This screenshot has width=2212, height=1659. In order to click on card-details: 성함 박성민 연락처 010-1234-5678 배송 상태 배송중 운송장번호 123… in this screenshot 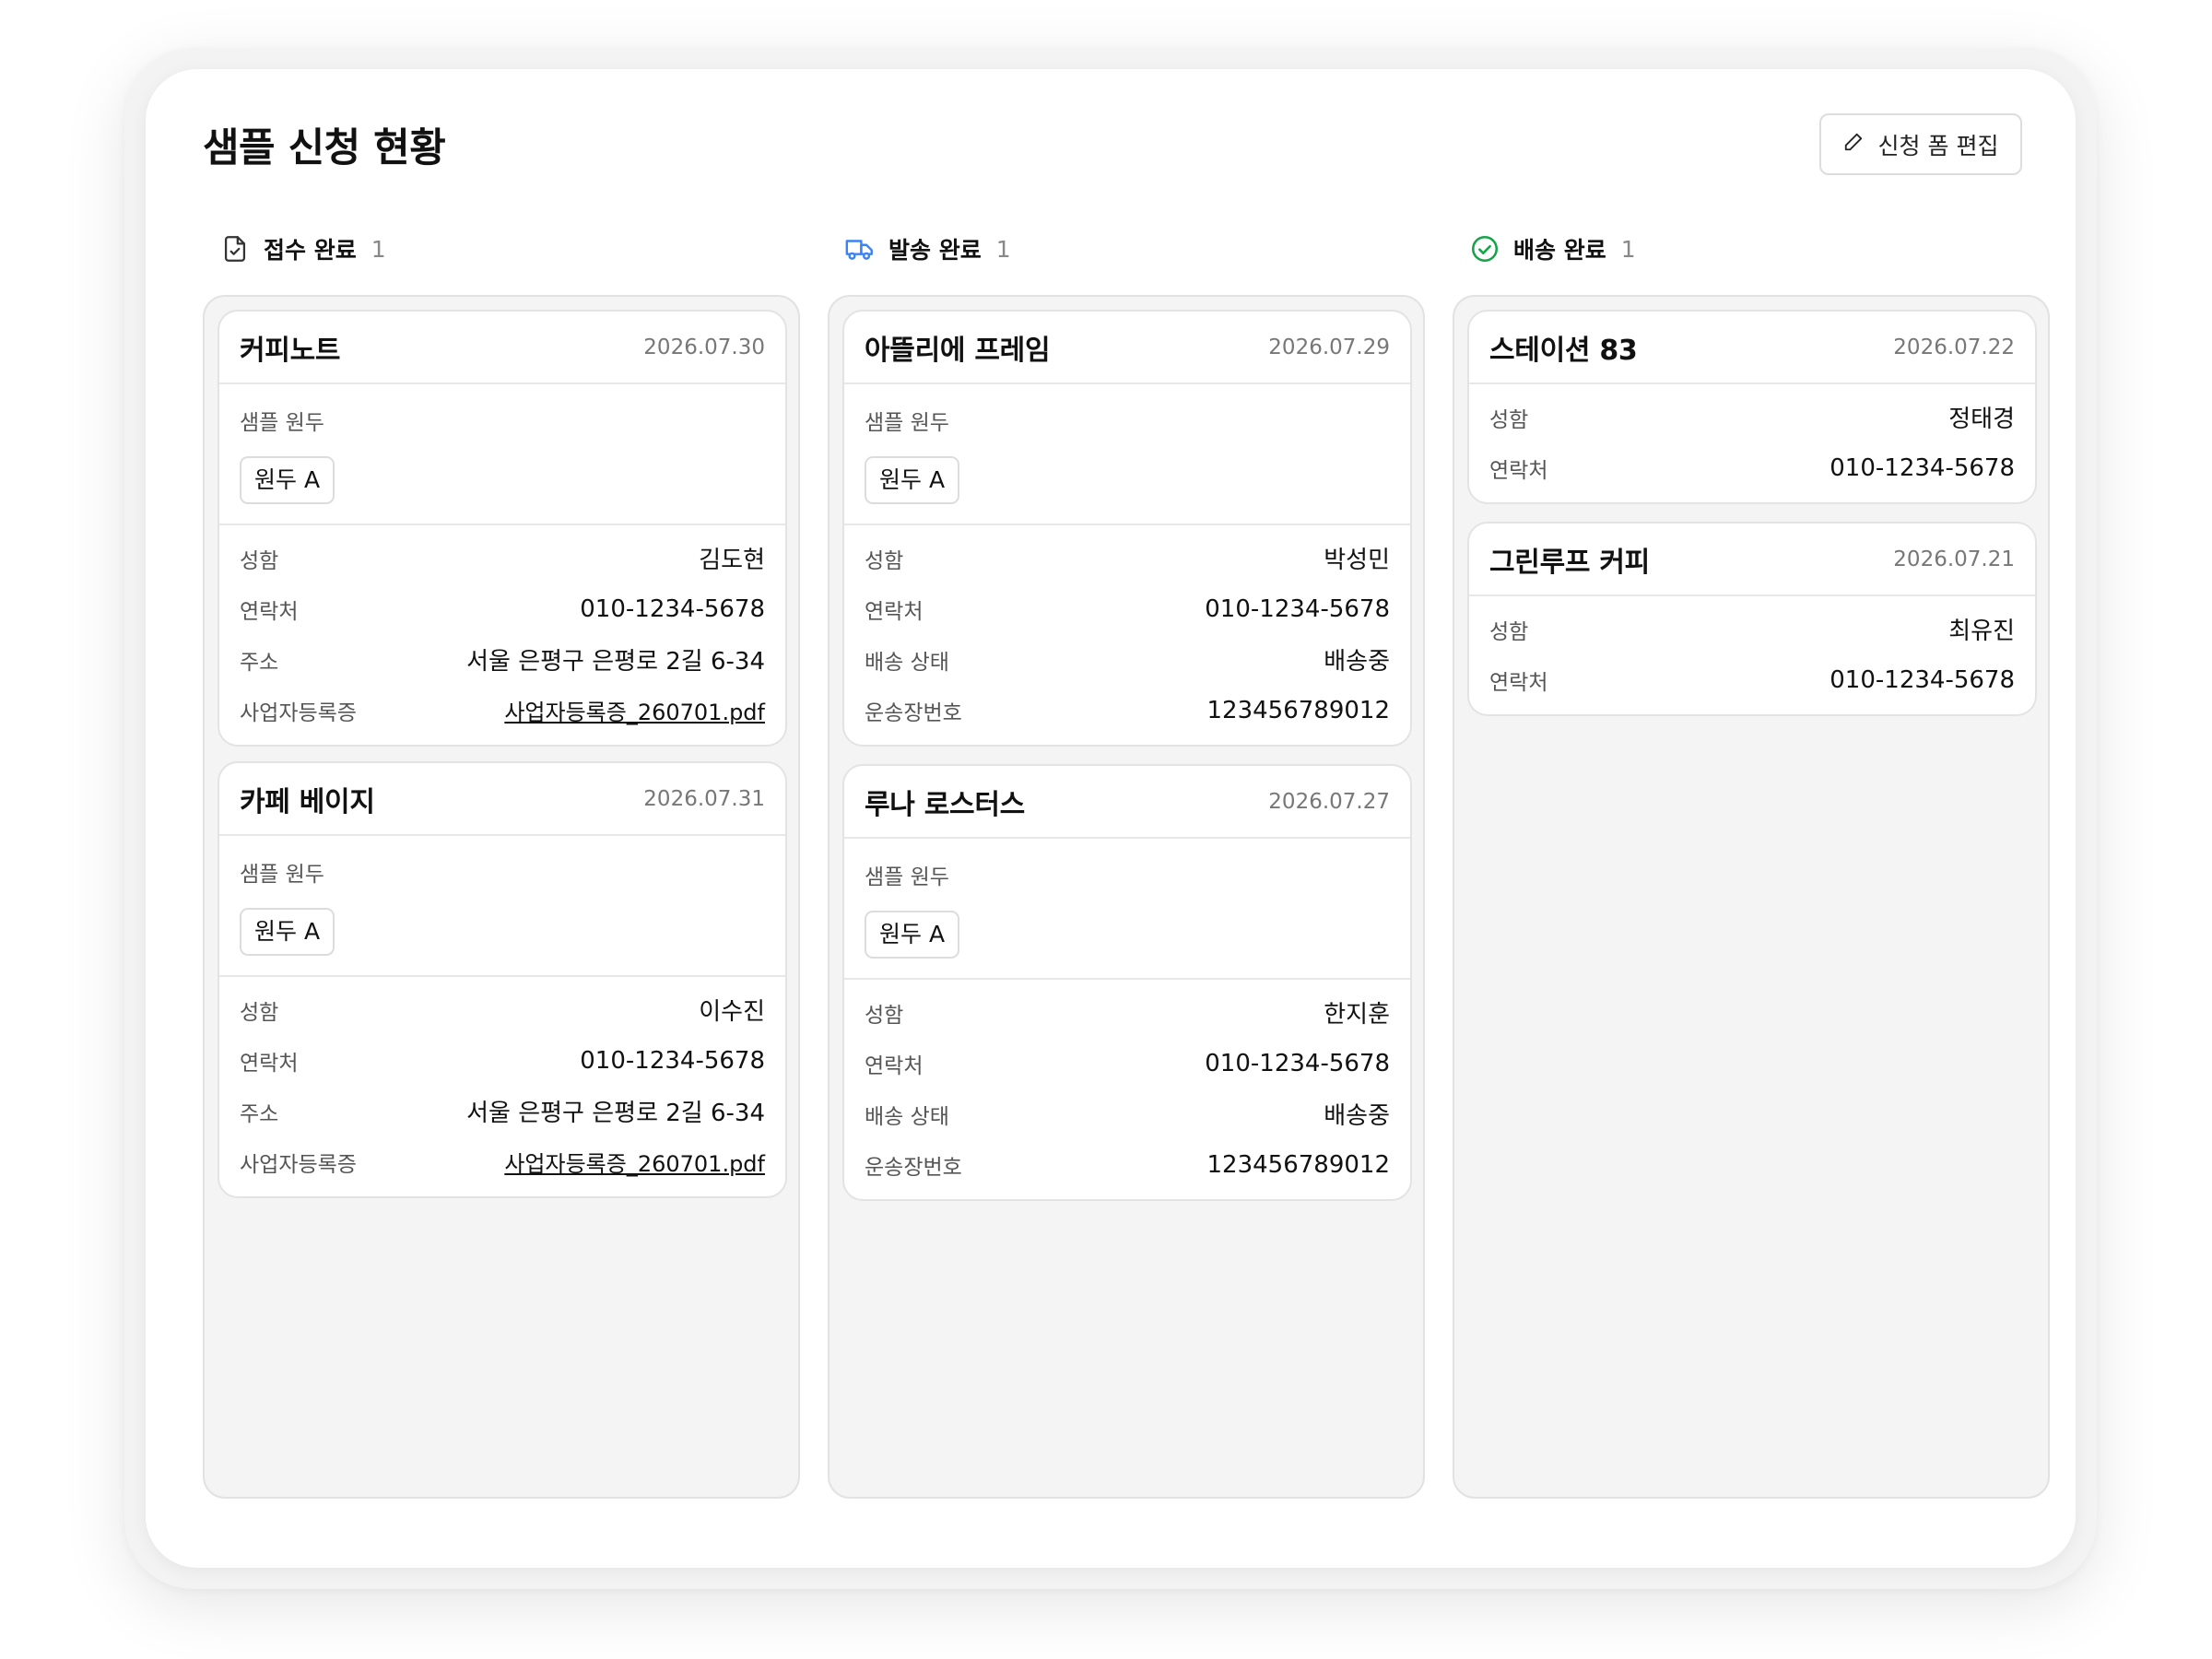, I will do `click(1127, 635)`.